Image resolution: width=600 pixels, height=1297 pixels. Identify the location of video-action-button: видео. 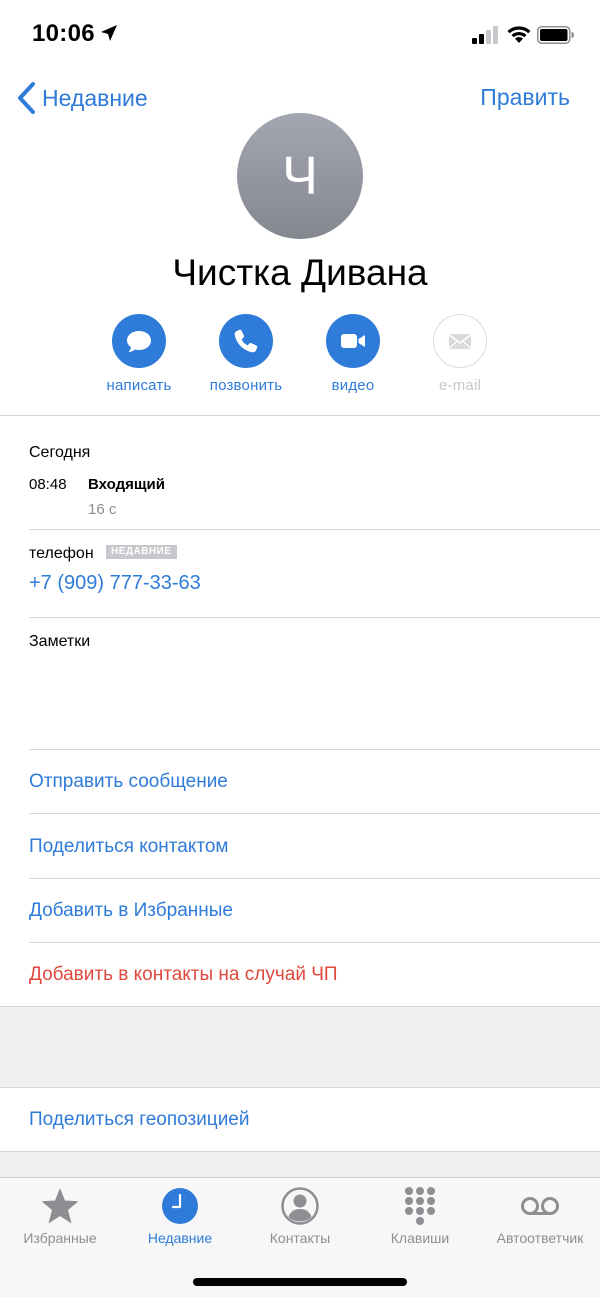
(353, 354).